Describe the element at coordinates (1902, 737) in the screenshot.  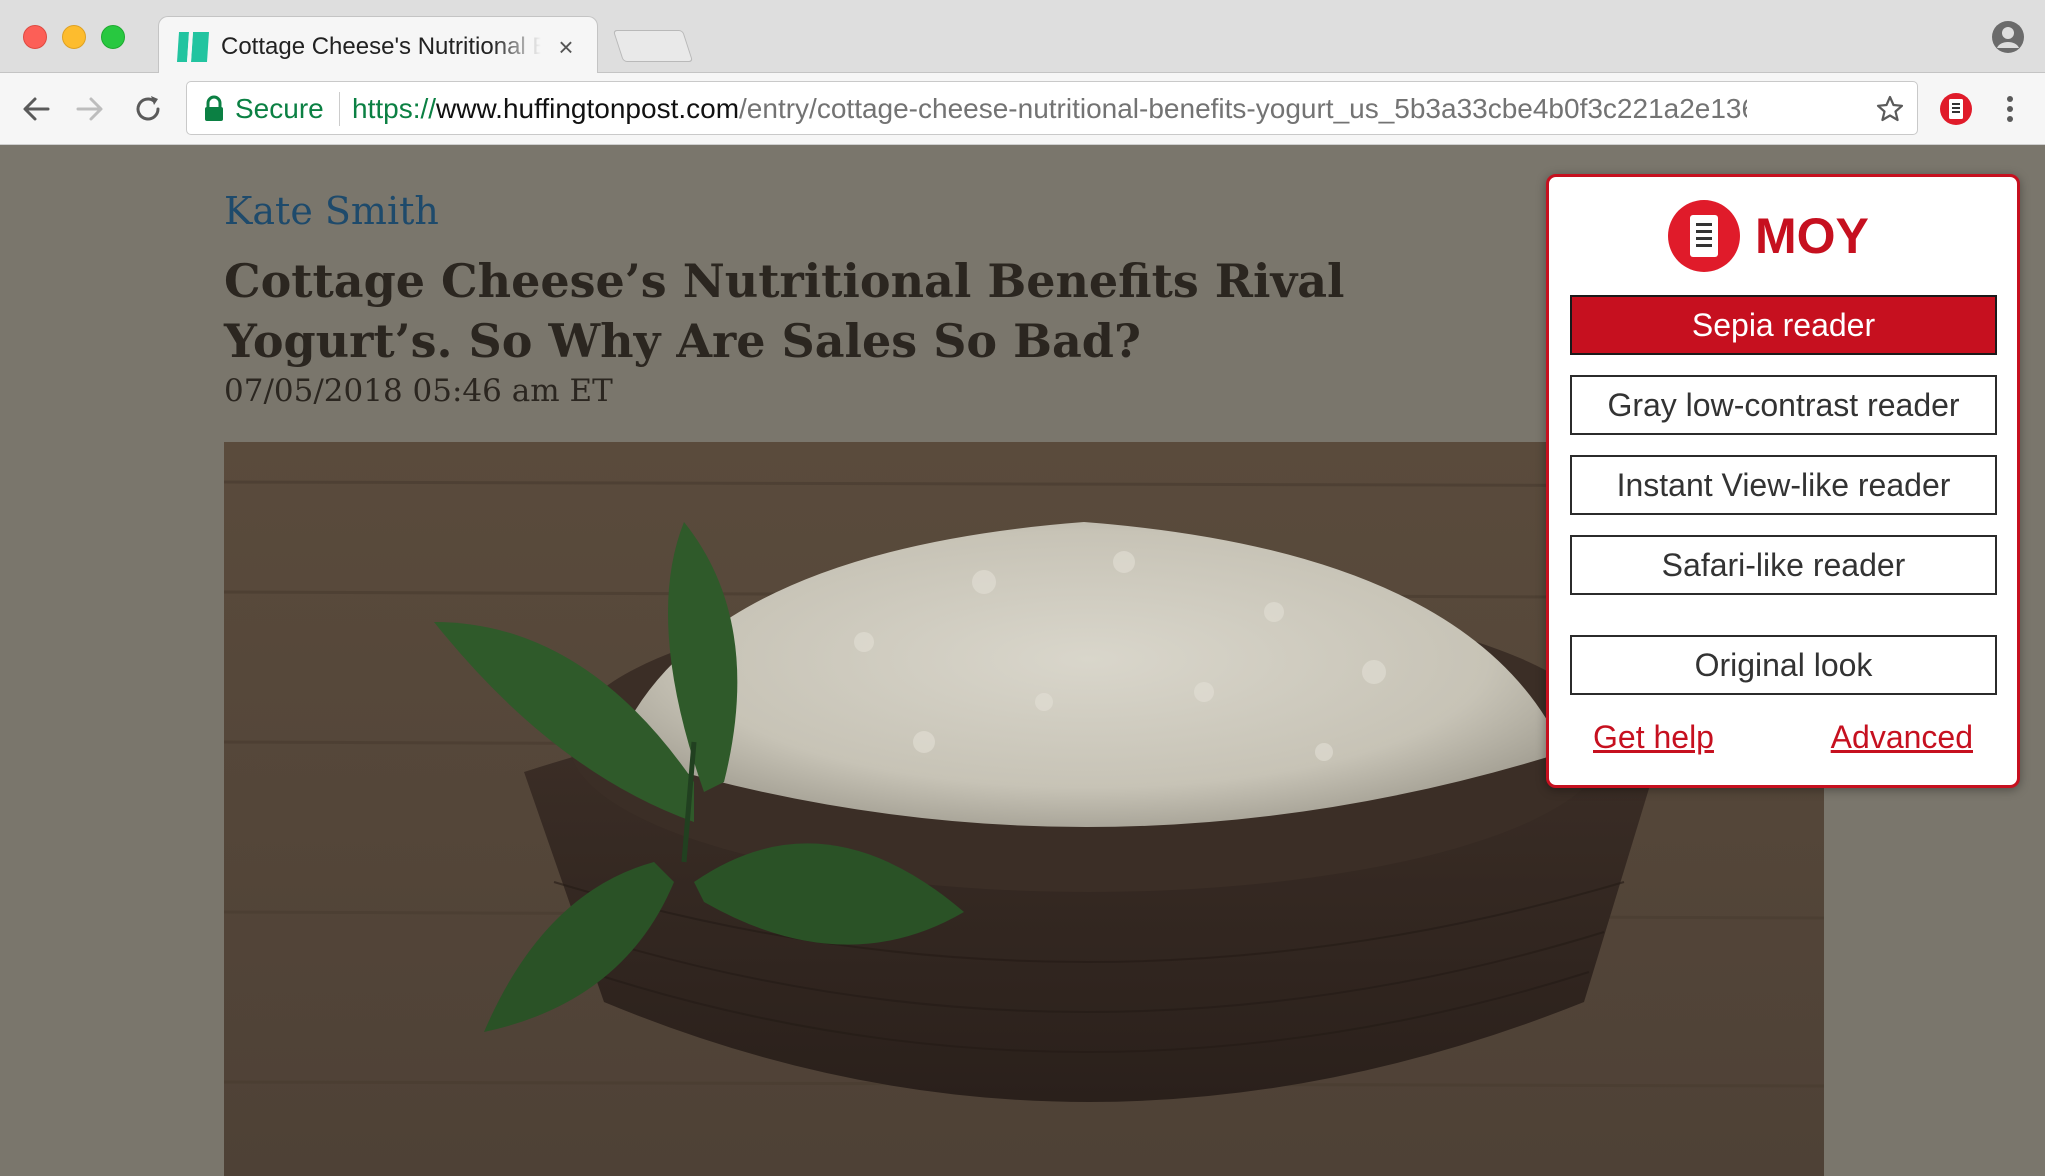
I see `advanced-link: Advanced` at that location.